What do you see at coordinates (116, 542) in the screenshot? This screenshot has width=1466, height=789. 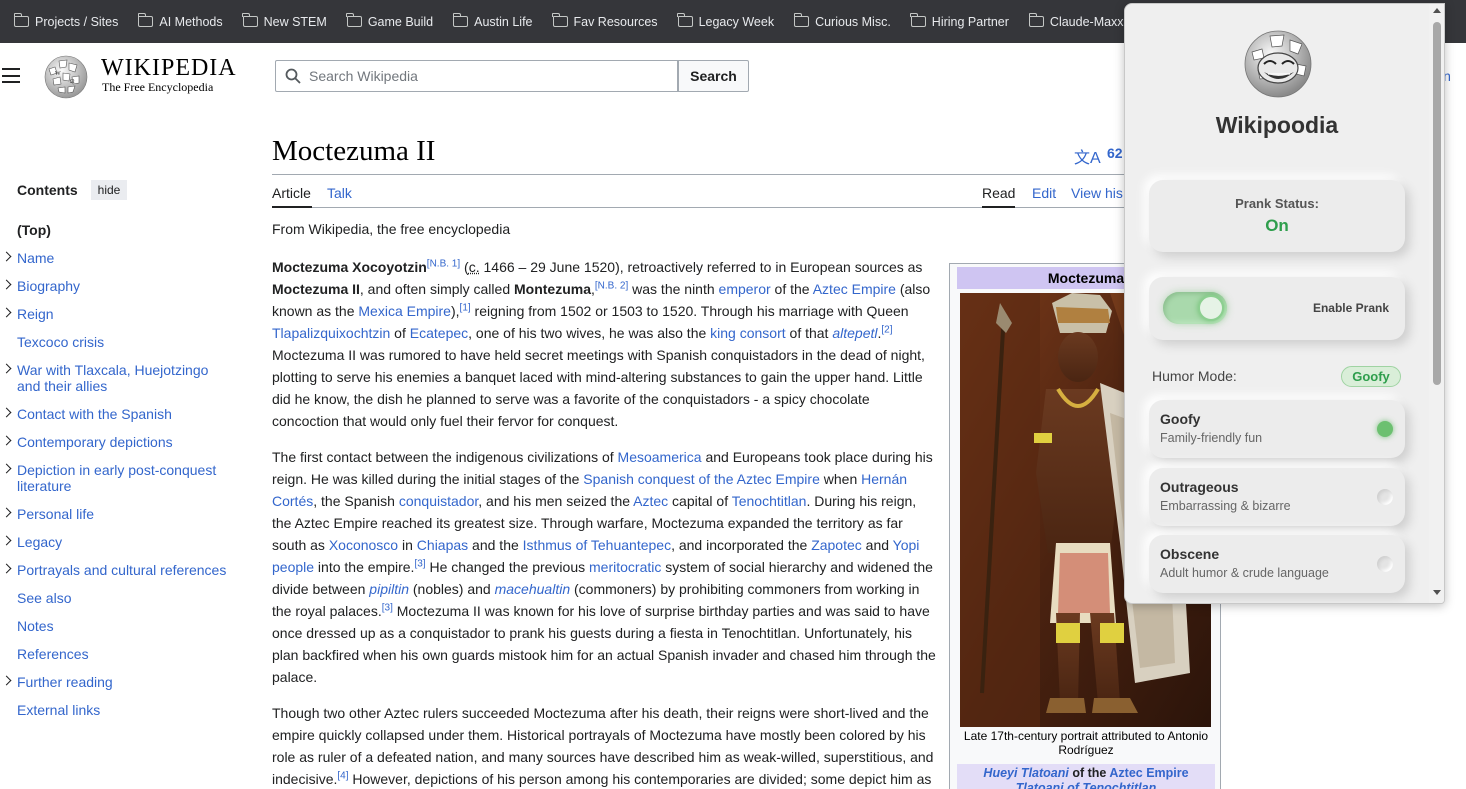 I see `toc-item: Legacy` at bounding box center [116, 542].